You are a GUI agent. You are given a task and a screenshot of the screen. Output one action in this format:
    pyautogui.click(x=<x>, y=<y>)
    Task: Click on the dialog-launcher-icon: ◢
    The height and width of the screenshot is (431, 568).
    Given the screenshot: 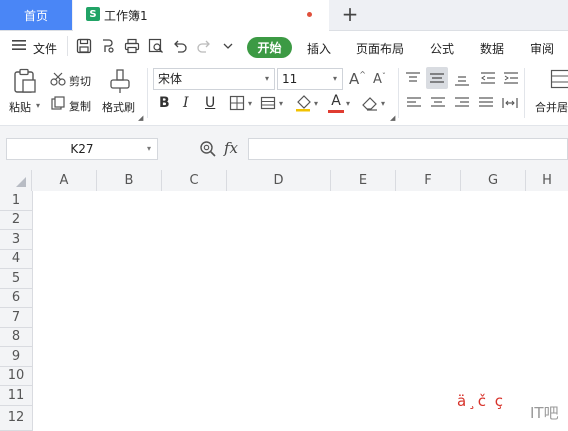 What is the action you would take?
    pyautogui.click(x=140, y=118)
    